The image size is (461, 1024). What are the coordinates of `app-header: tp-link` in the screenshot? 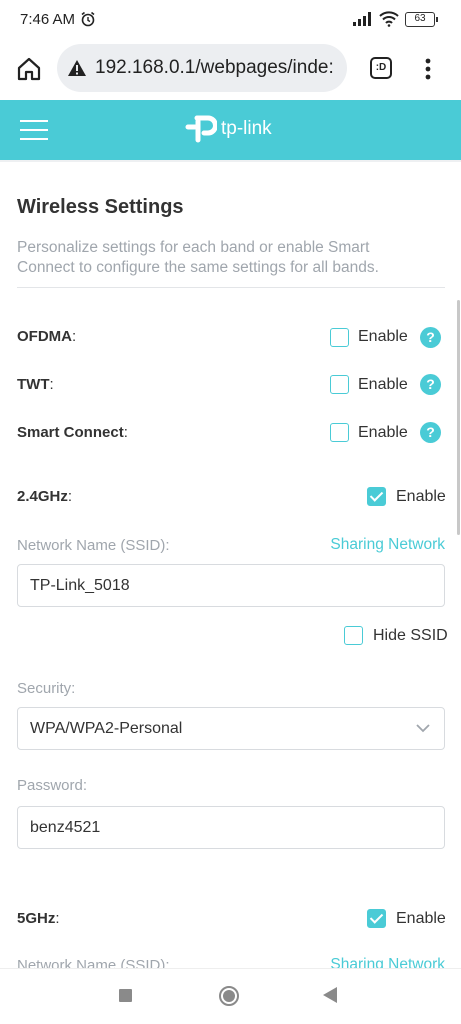 It's located at (230, 130).